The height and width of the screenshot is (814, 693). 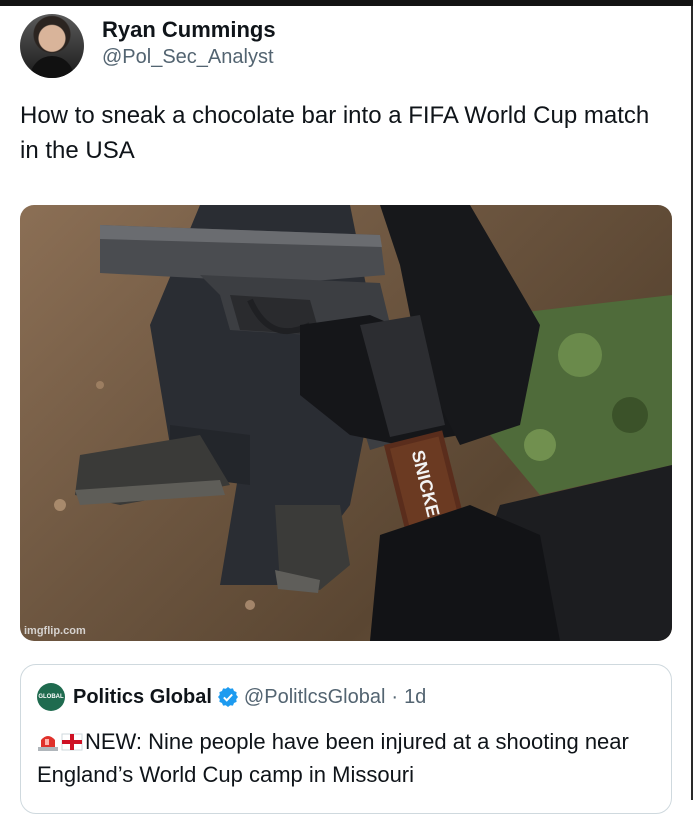 I want to click on quoted-handle: @PolitlcsGlobal, so click(x=314, y=697).